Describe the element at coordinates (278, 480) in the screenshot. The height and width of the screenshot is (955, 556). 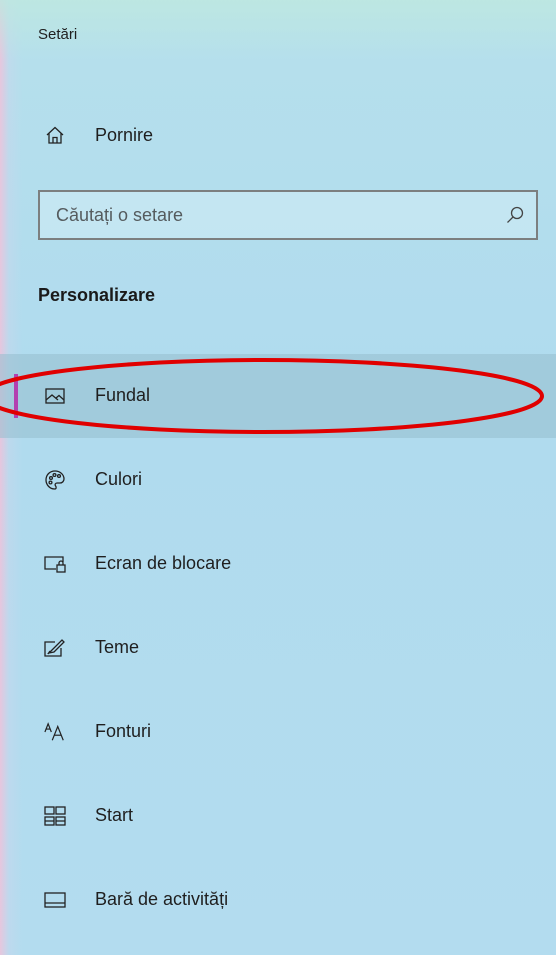
I see `nav-item-culori: Culori` at that location.